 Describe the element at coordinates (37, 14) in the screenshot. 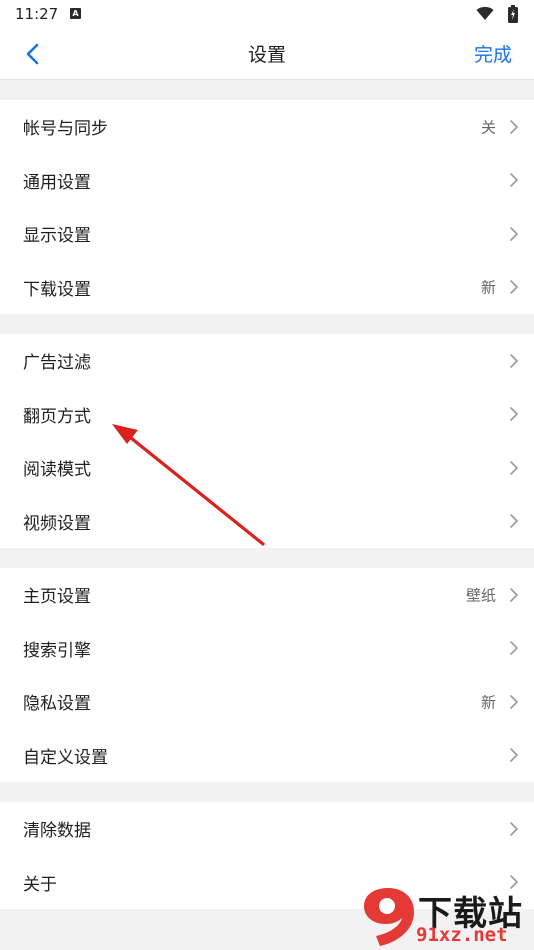

I see `status-time: 11:27` at that location.